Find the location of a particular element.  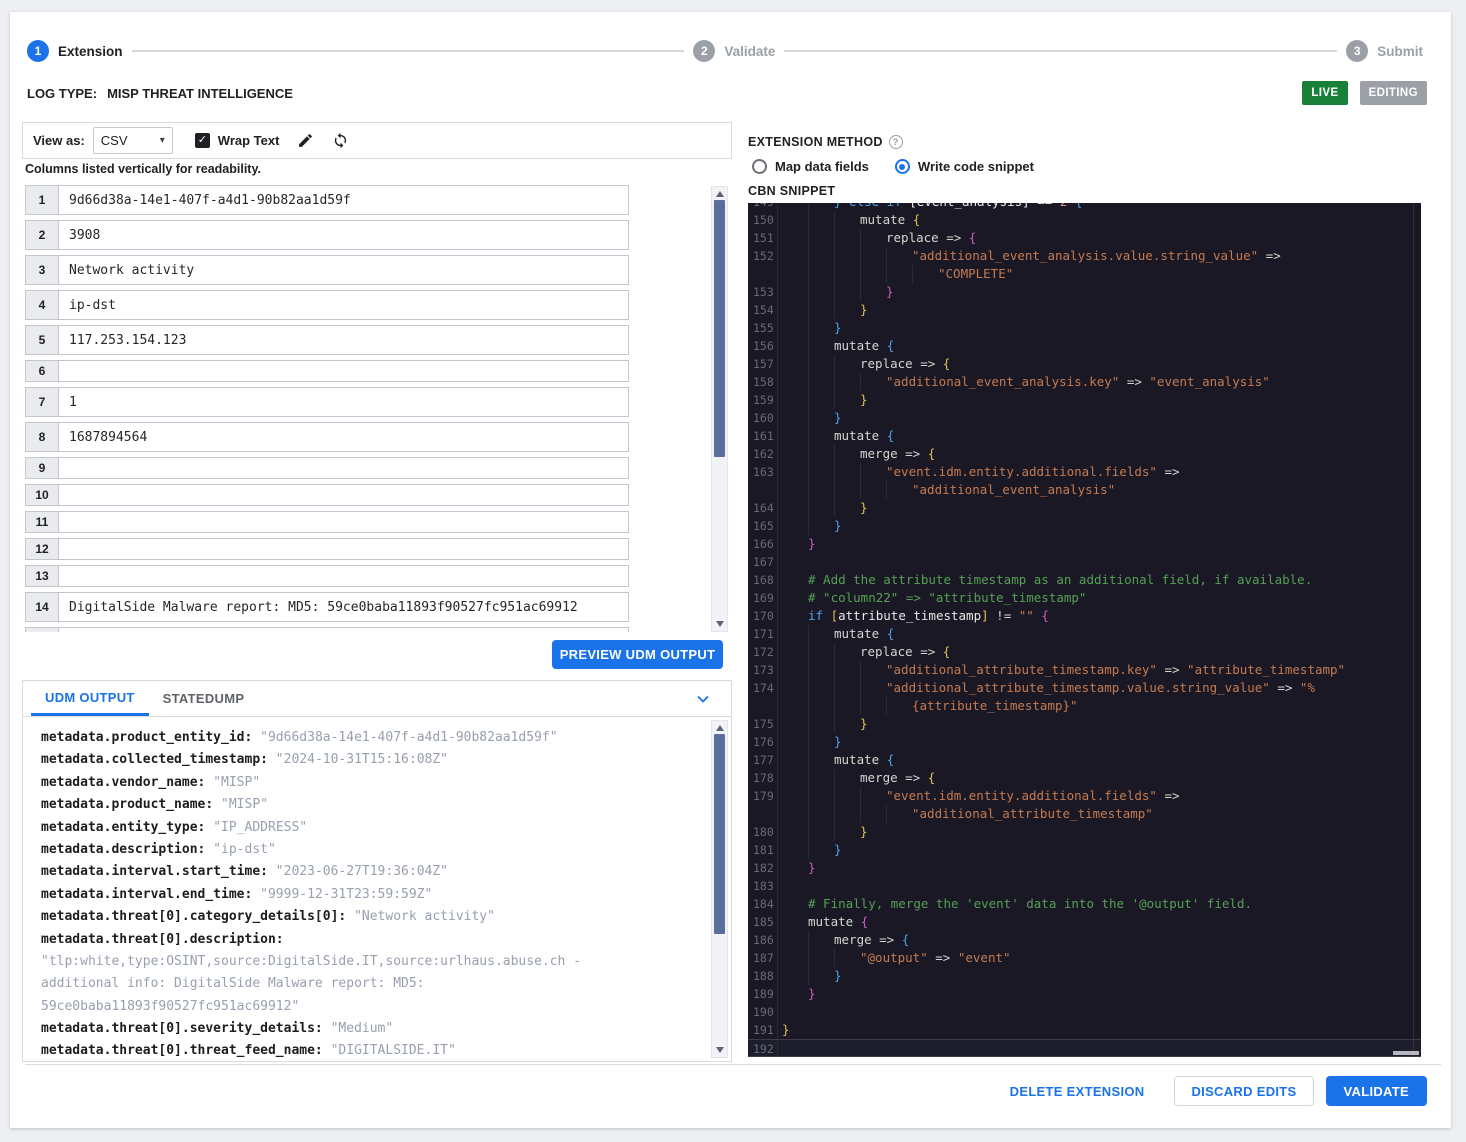

udm-line: 59ce0baba11893f90527fc951ac69912" is located at coordinates (170, 1006).